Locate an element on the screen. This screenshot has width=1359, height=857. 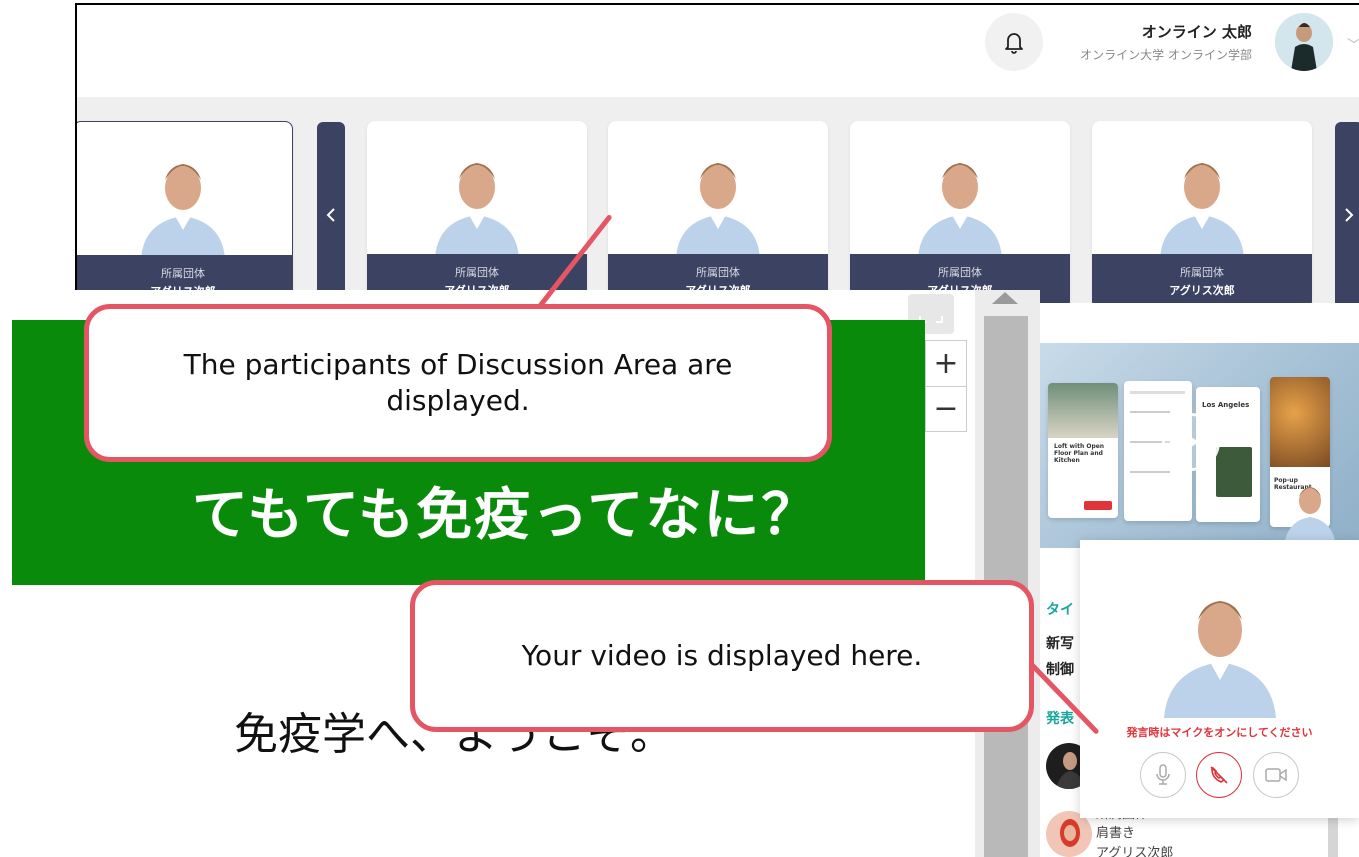
user-avatar-image is located at coordinates (1304, 42).